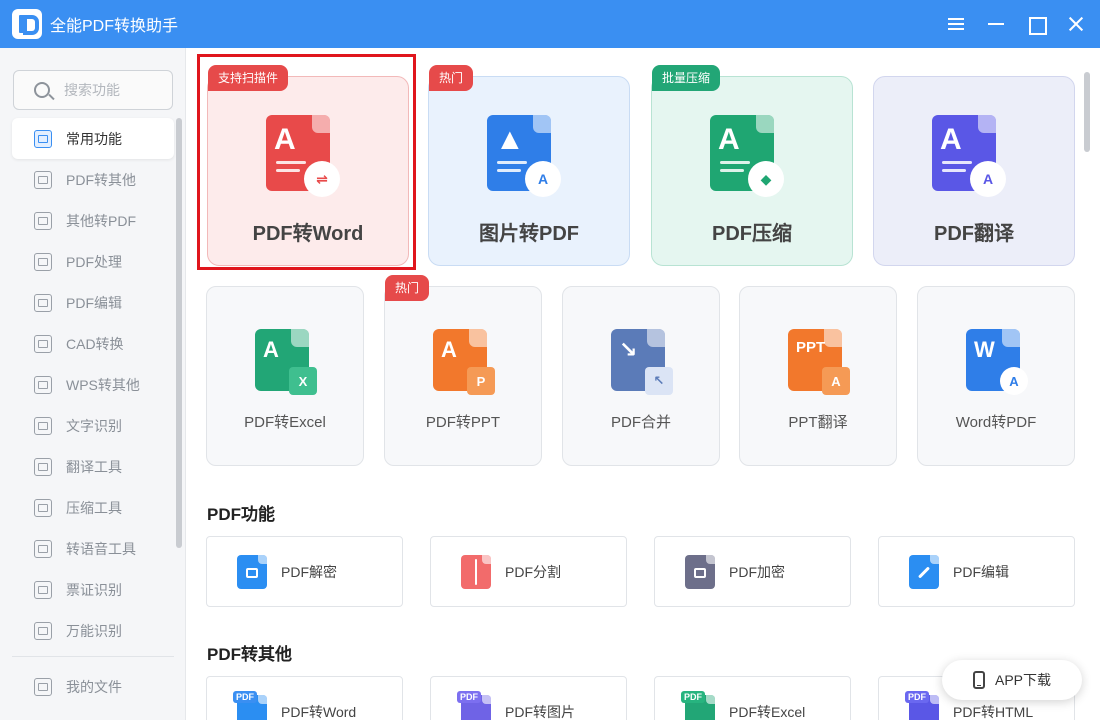  Describe the element at coordinates (752, 234) in the screenshot. I see `card-label: PDF压缩` at that location.